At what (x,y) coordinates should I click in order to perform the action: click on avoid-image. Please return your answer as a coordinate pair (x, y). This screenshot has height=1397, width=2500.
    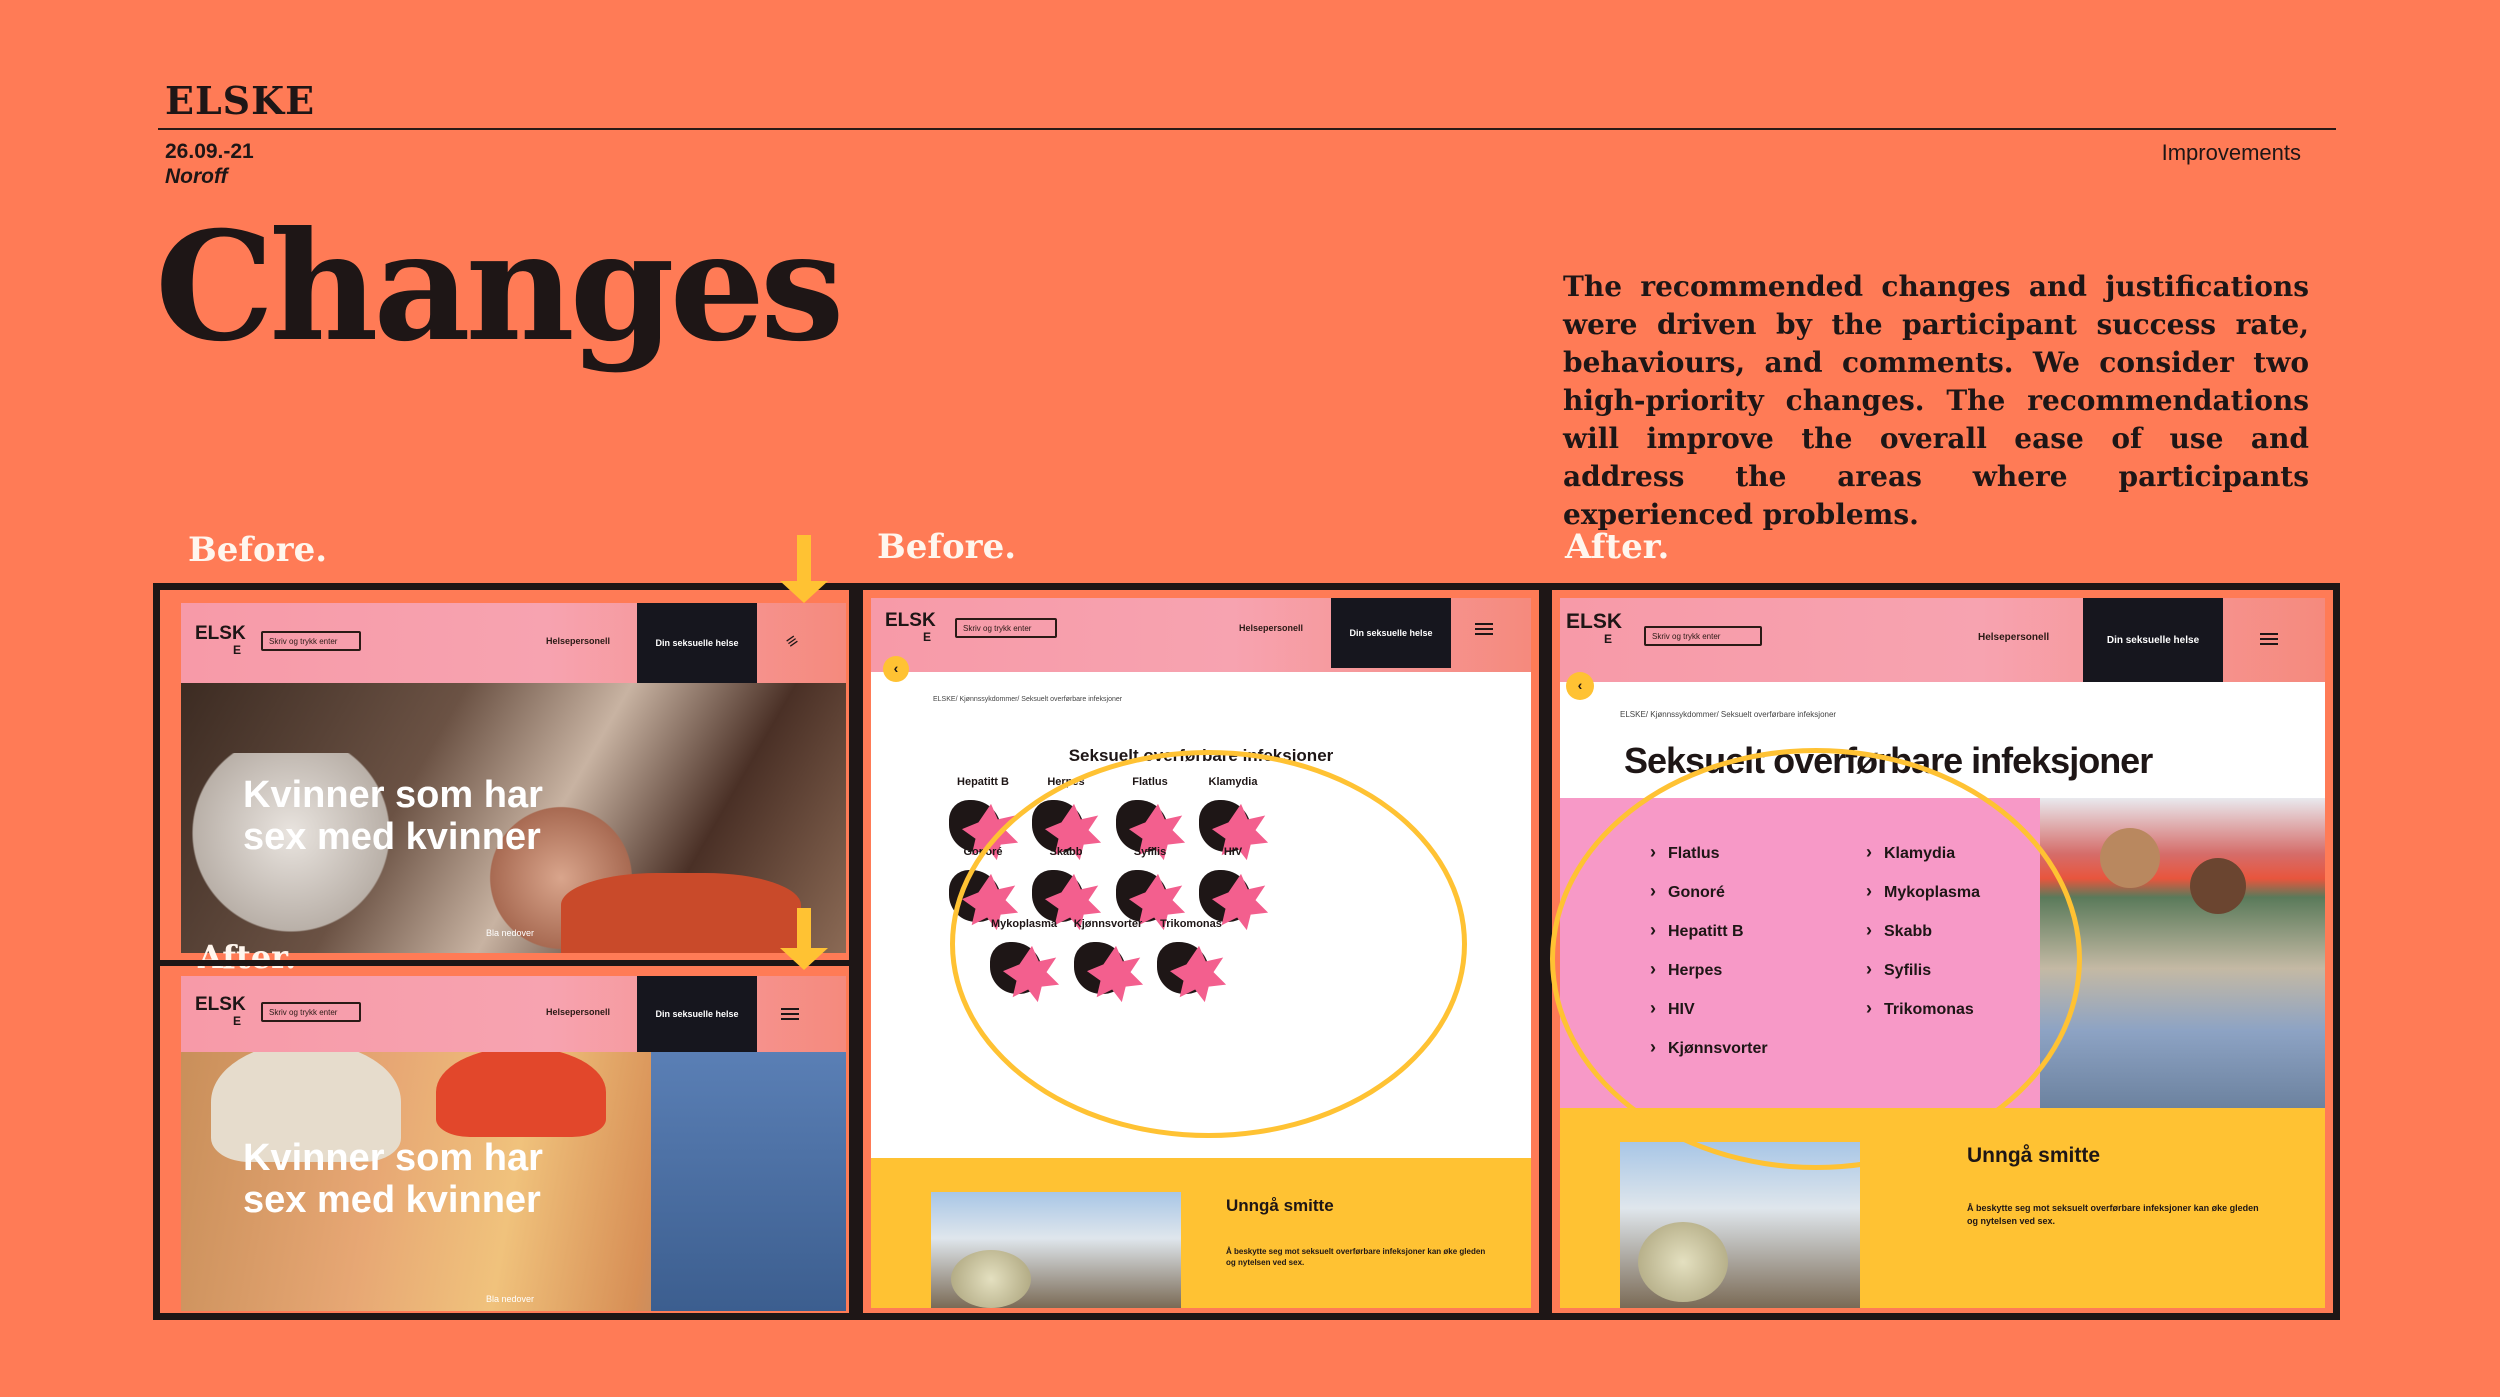
    Looking at the image, I should click on (1056, 1250).